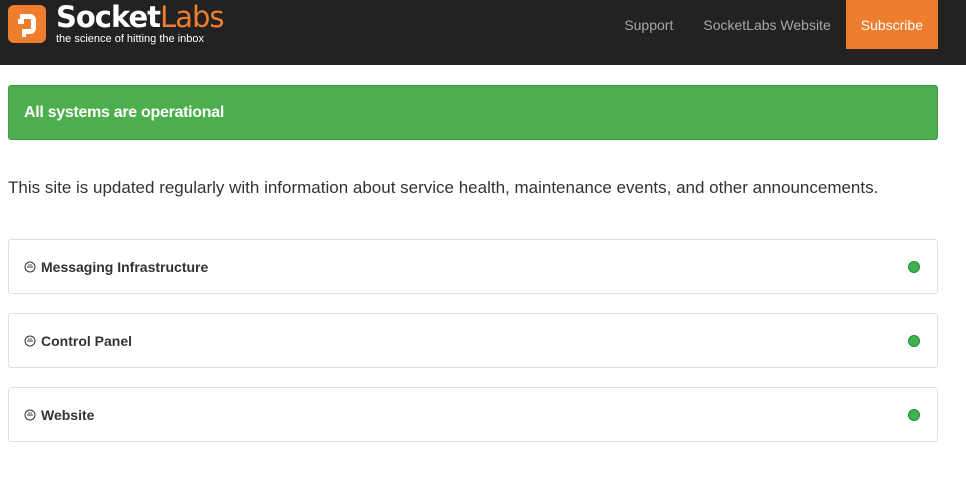  Describe the element at coordinates (766, 24) in the screenshot. I see `nav-socketlabs-website-link: SocketLabs Website` at that location.